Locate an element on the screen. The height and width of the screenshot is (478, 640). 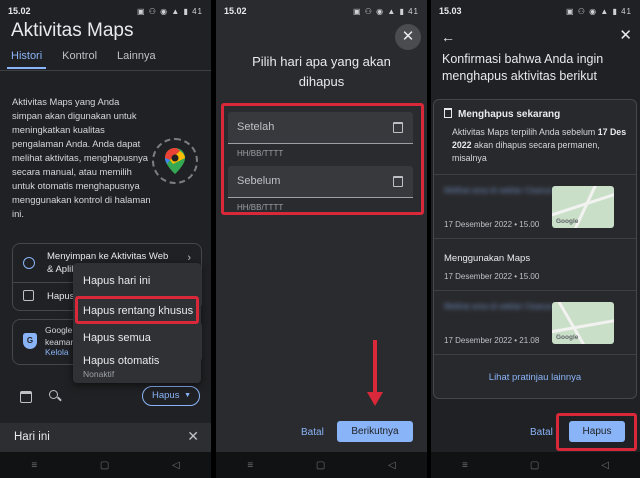
arrow-indicator is located at coordinates (375, 368).